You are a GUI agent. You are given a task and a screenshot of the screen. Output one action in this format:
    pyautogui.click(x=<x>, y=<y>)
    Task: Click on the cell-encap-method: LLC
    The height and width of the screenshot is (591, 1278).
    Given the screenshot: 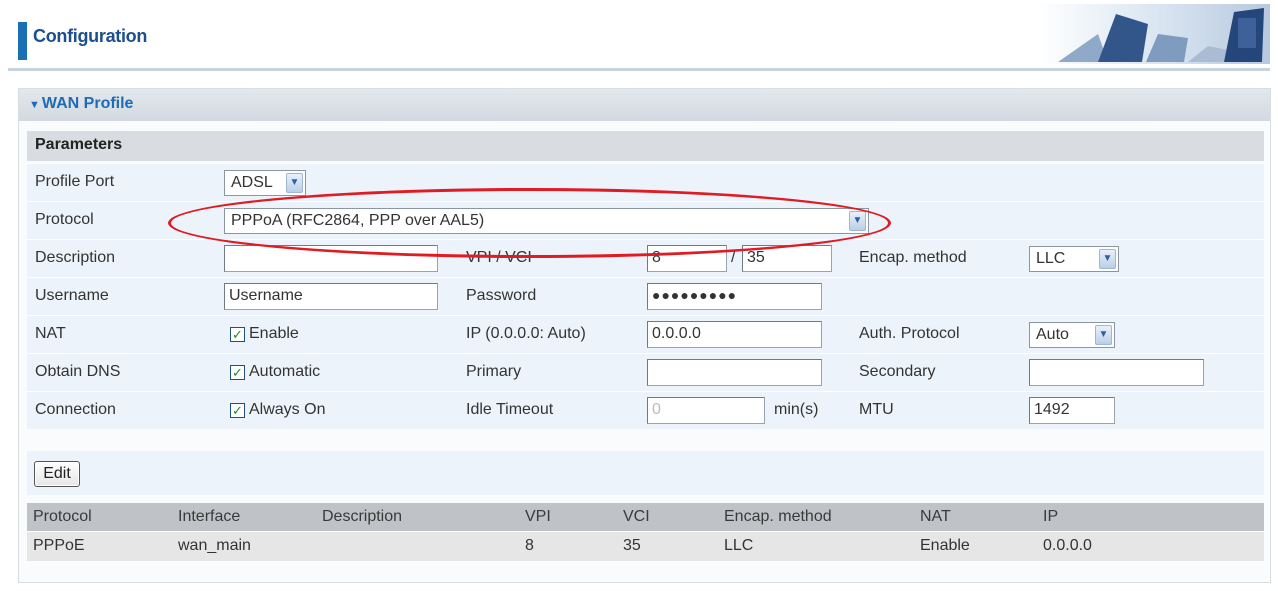 What is the action you would take?
    pyautogui.click(x=739, y=545)
    